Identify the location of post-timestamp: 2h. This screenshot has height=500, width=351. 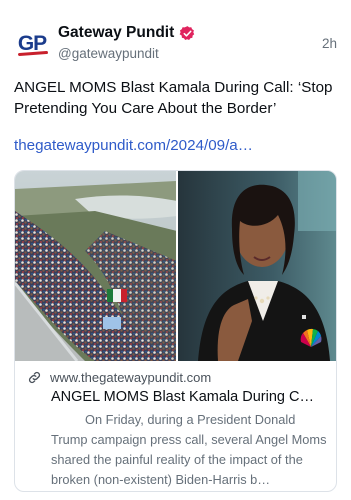
(329, 43).